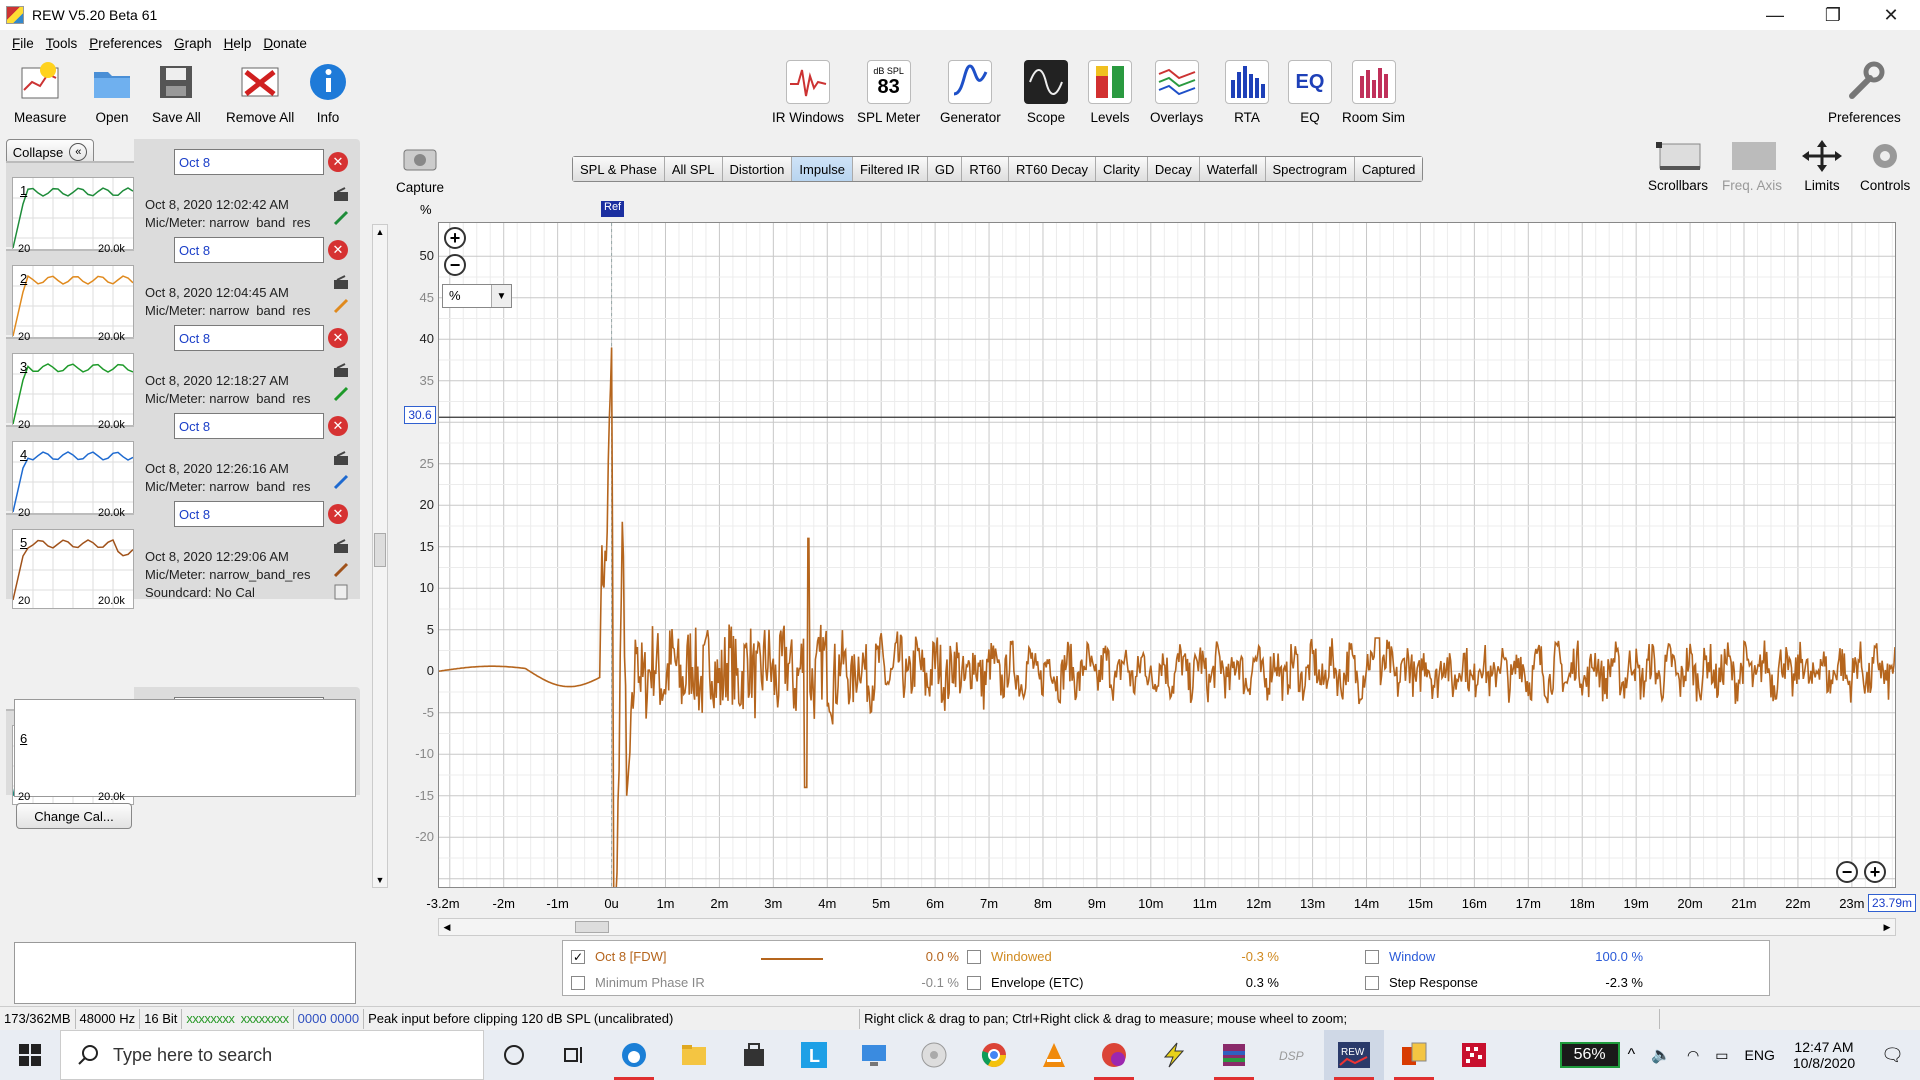 The height and width of the screenshot is (1080, 1920). What do you see at coordinates (1354, 1055) in the screenshot?
I see `rew-taskbar-icon: REW` at bounding box center [1354, 1055].